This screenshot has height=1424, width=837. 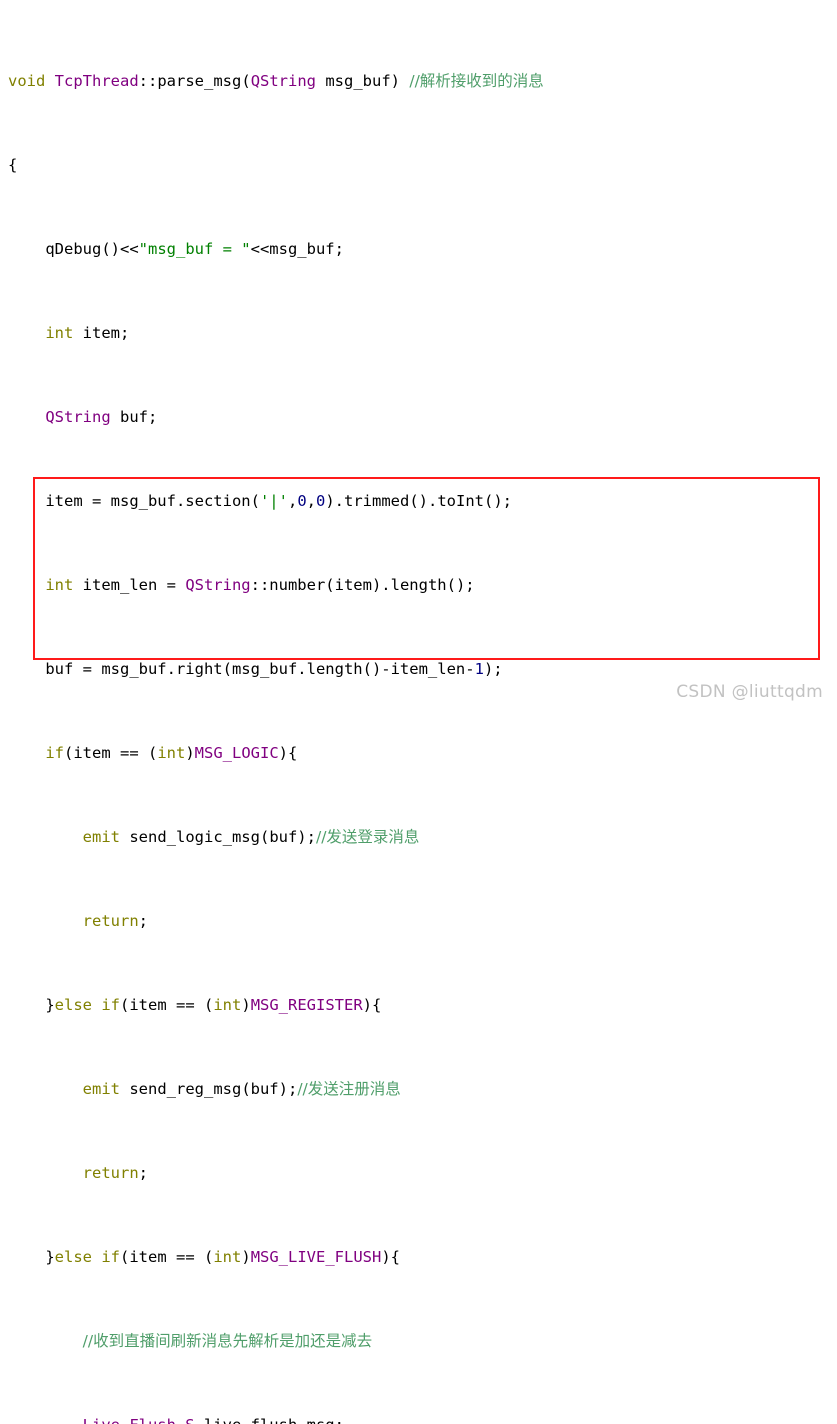 What do you see at coordinates (87, 333) in the screenshot?
I see `code-line-4: int item;` at bounding box center [87, 333].